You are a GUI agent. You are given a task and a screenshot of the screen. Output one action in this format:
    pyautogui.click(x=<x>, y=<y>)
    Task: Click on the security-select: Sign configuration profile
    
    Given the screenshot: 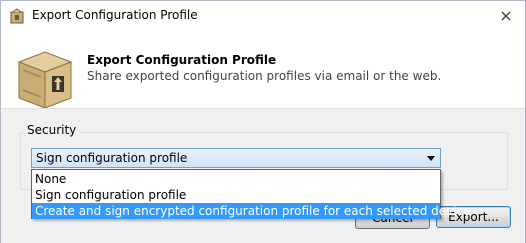 What is the action you would take?
    pyautogui.click(x=236, y=158)
    